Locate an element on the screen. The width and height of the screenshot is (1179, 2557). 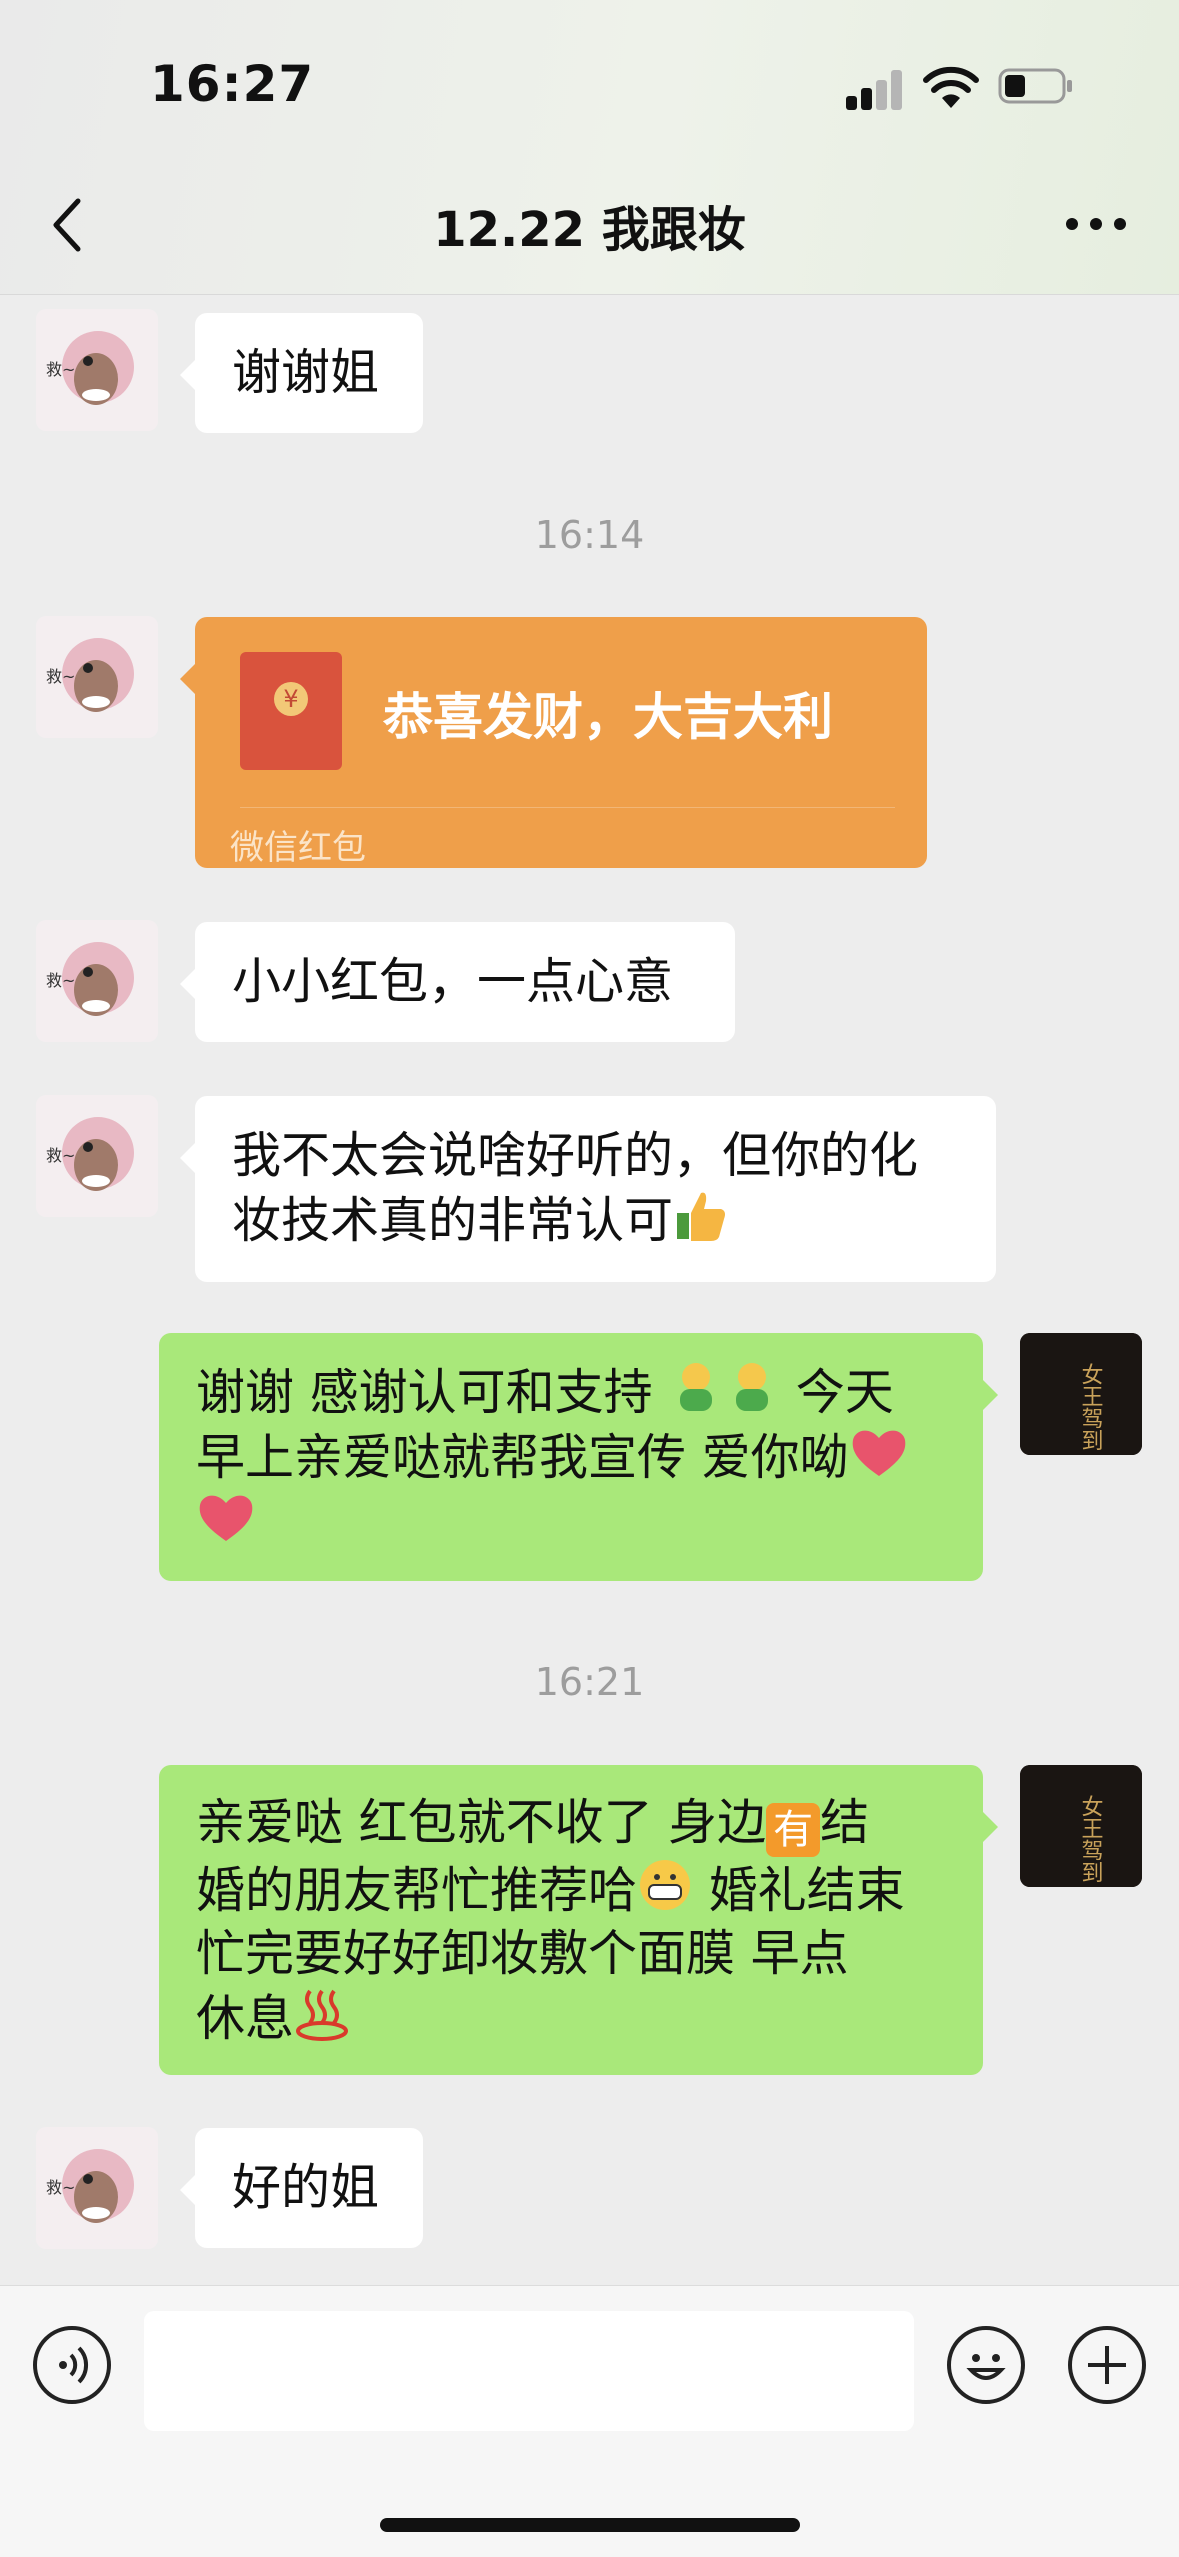
red-packet-icon: ¥ is located at coordinates (291, 711).